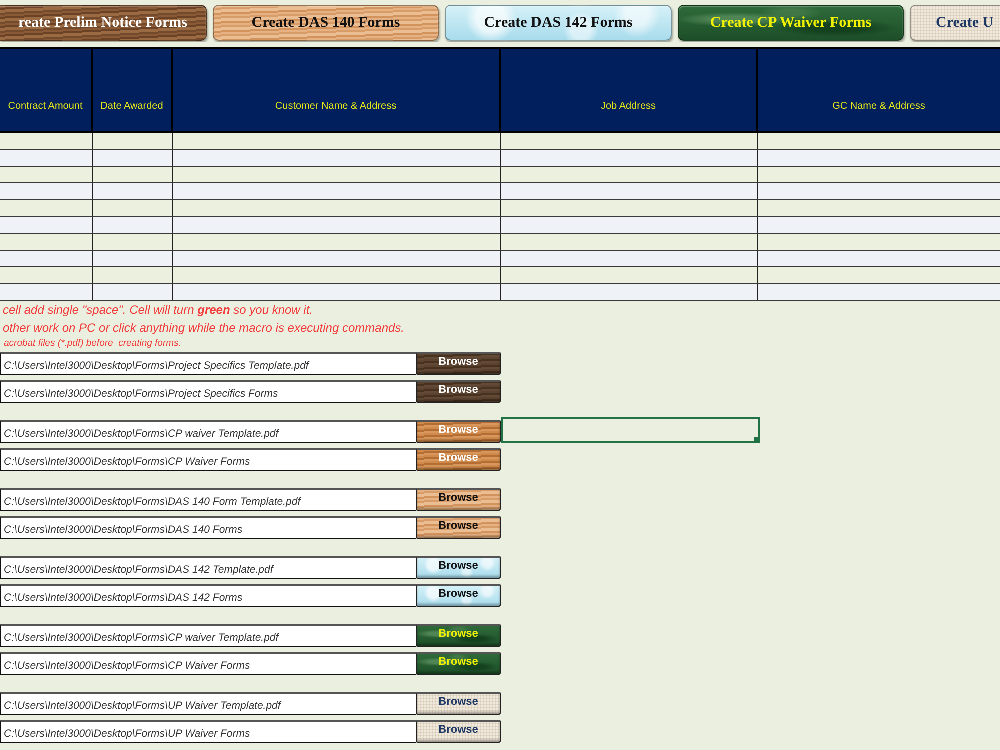  I want to click on form-button: reate Prelim Notice Forms, so click(103, 23).